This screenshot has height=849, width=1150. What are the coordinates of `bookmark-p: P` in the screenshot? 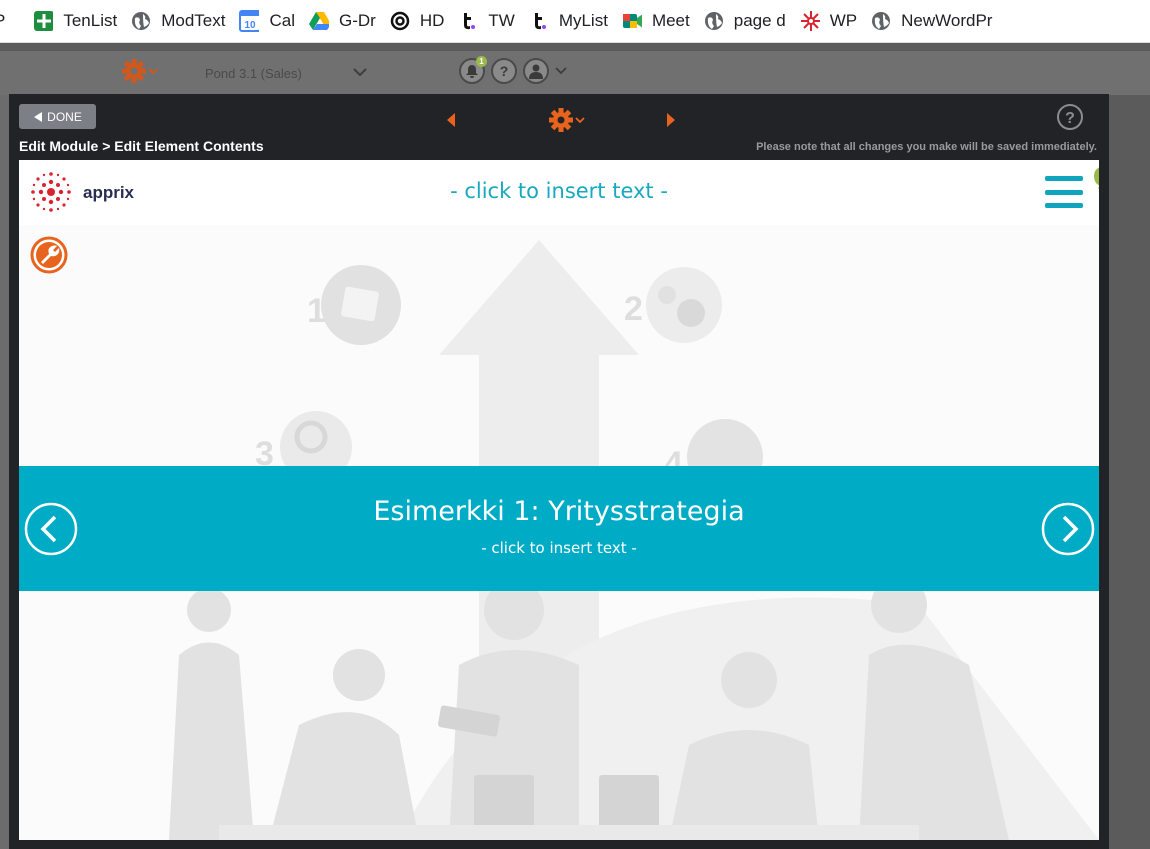 It's located at (2, 21).